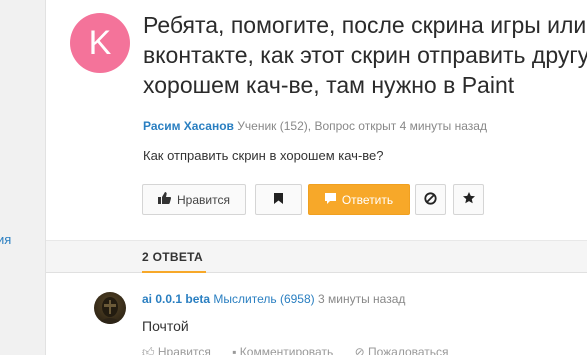 This screenshot has height=355, width=587. I want to click on author-name: Расим Хасанов, so click(188, 126).